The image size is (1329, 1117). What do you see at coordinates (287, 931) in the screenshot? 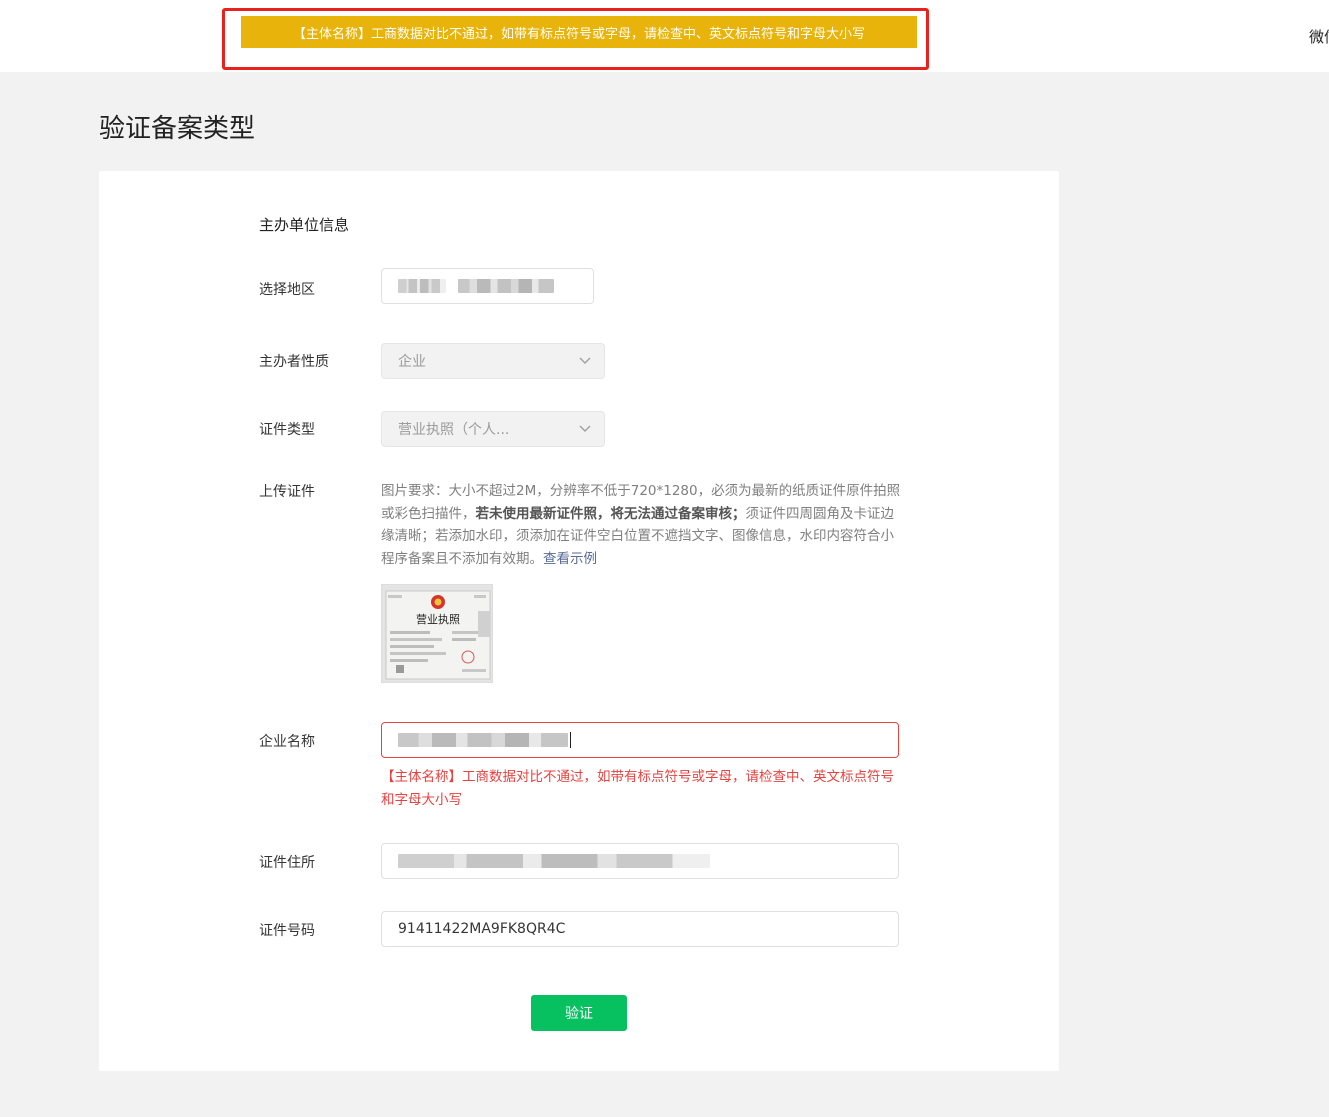
I see `cert-number-label: 证件号码` at bounding box center [287, 931].